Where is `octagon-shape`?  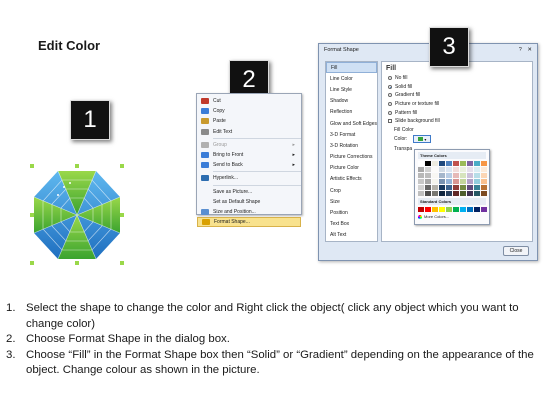 octagon-shape is located at coordinates (77, 214).